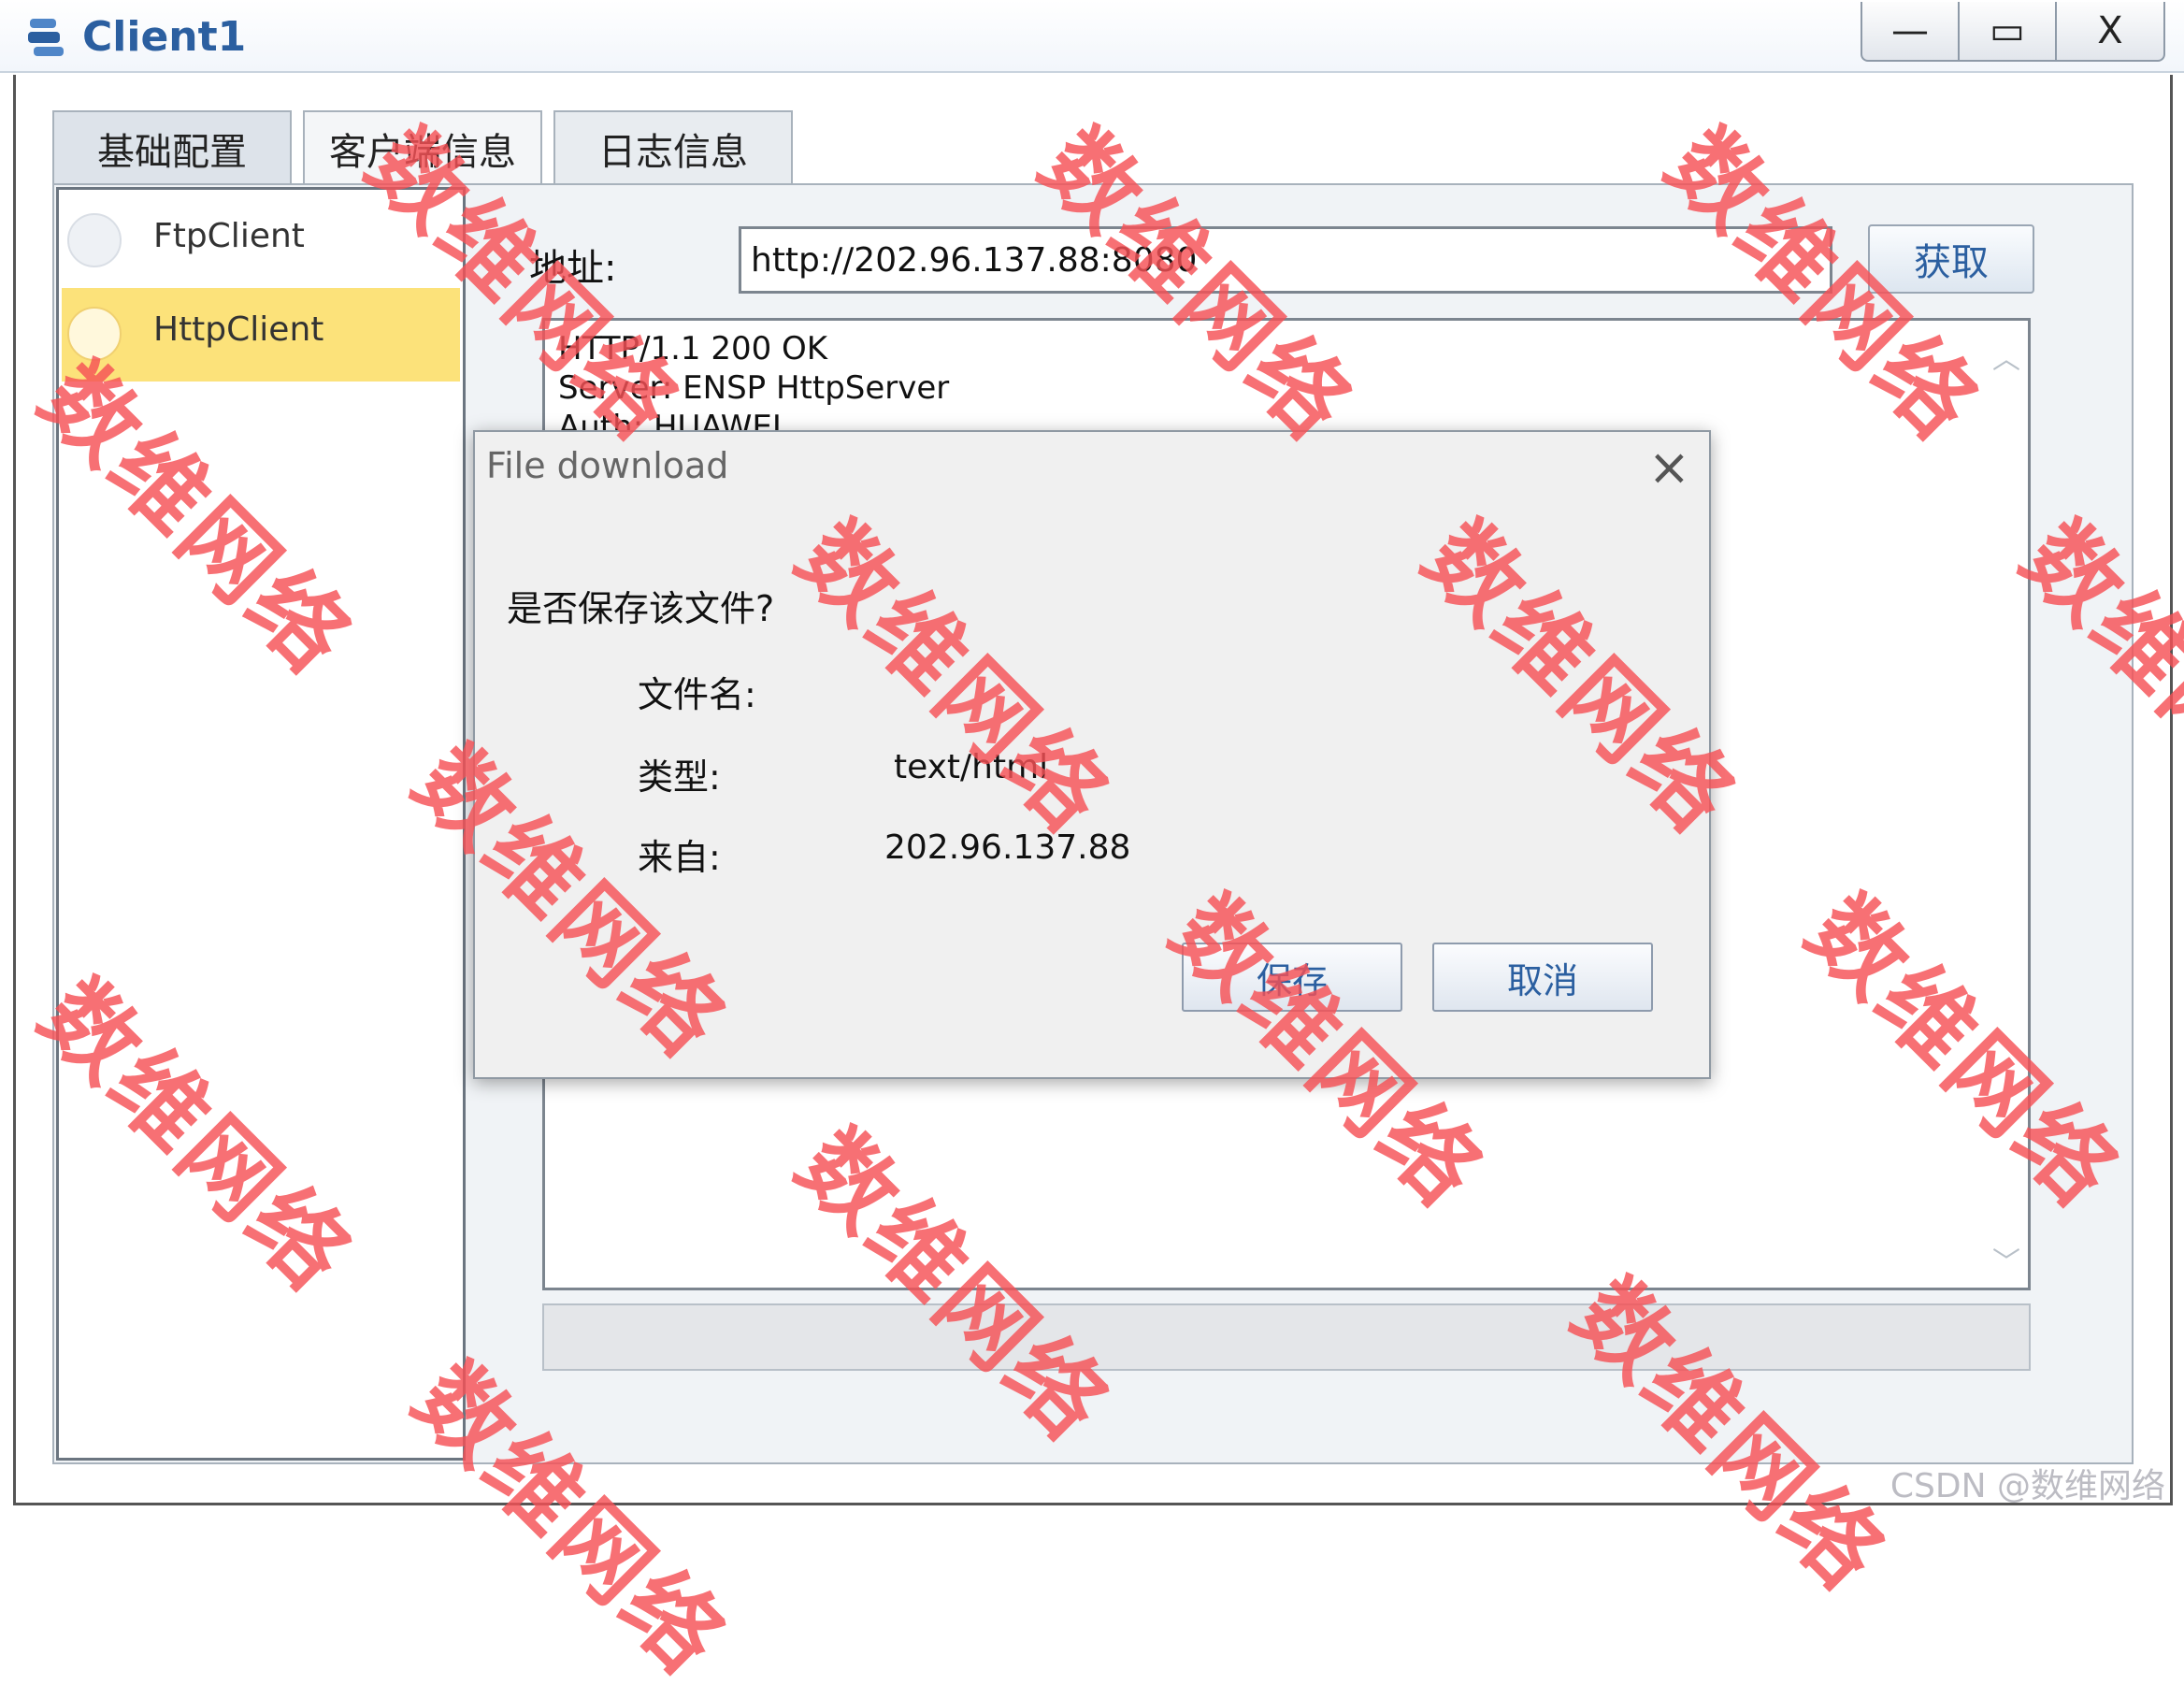  Describe the element at coordinates (1285, 260) in the screenshot. I see `address-input` at that location.